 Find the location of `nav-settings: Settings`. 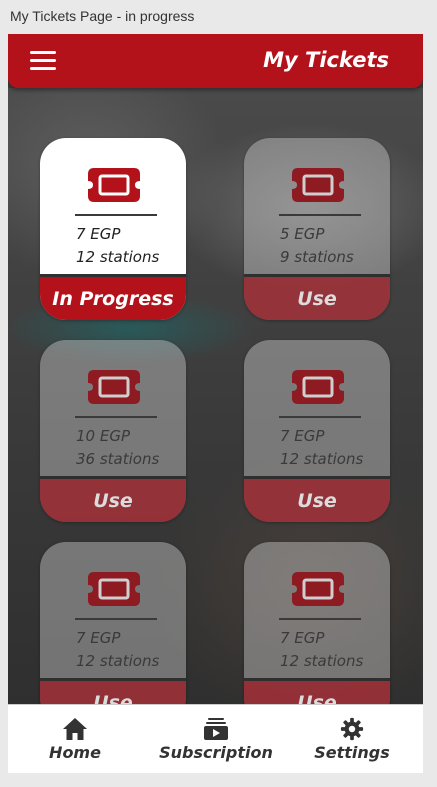

nav-settings: Settings is located at coordinates (352, 739).